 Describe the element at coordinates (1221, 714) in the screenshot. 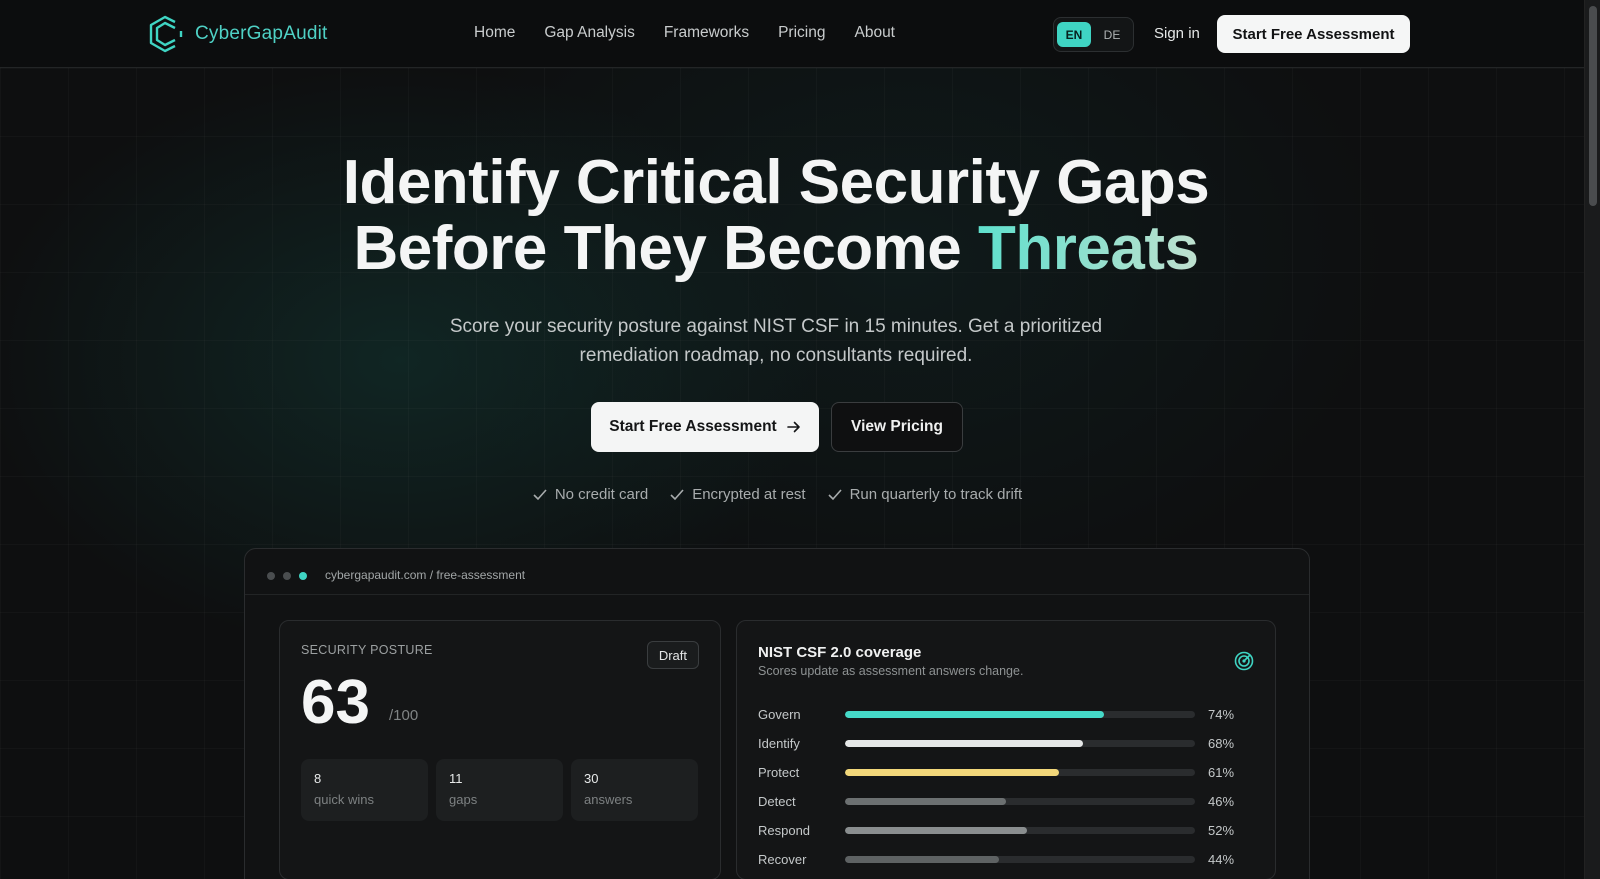

I see `coverage-row-value: 74%` at that location.